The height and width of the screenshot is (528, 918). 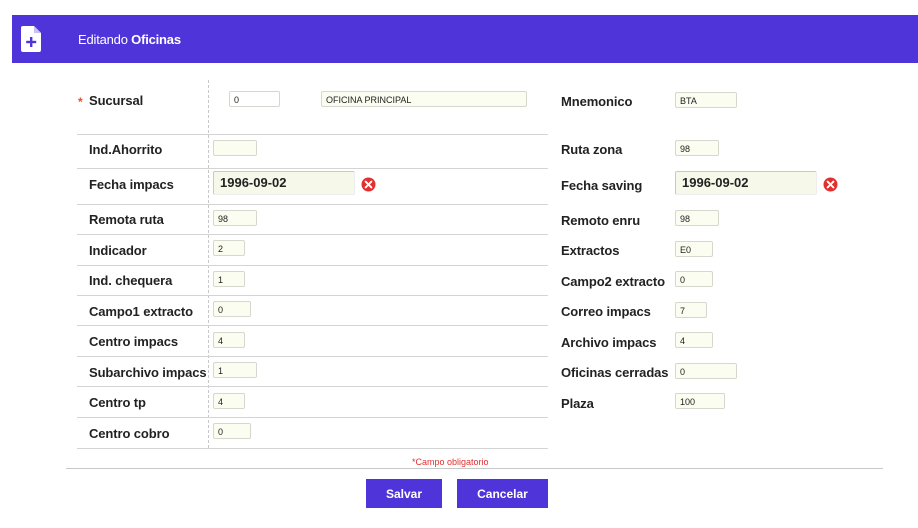 I want to click on page-title: Editando Oficinas, so click(x=129, y=39).